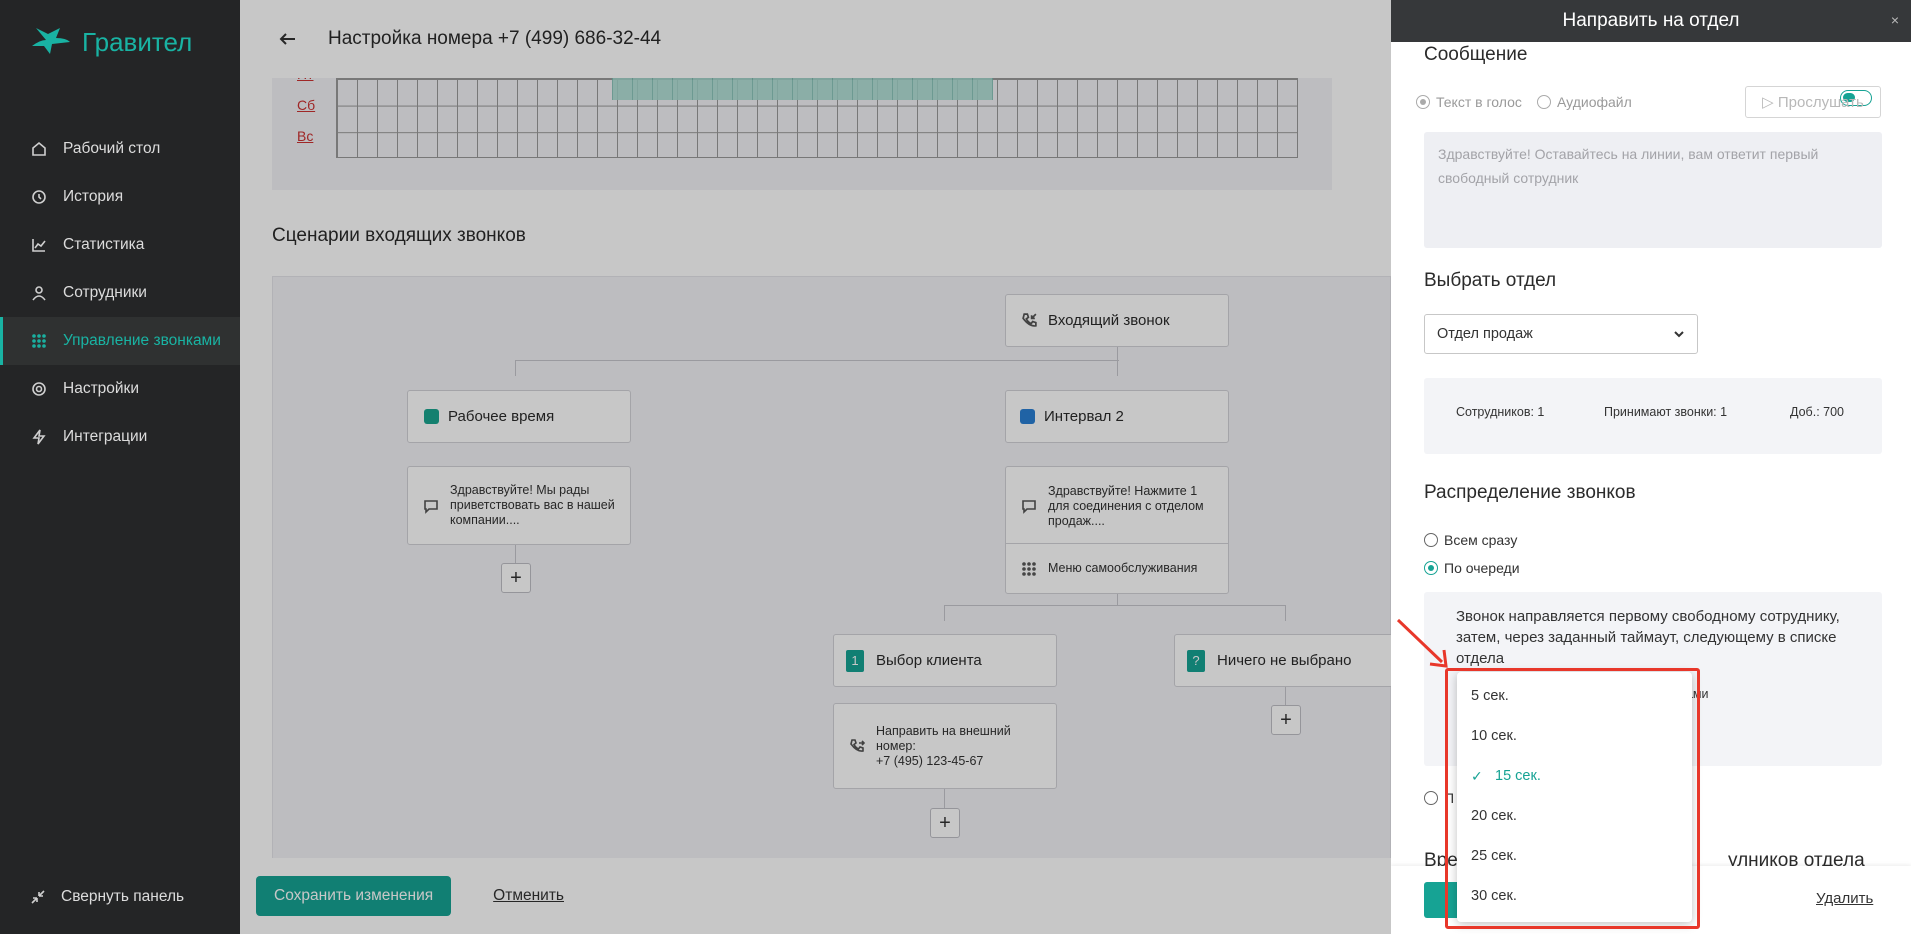 The height and width of the screenshot is (934, 1911). Describe the element at coordinates (1844, 898) in the screenshot. I see `delete-link: Удалить` at that location.